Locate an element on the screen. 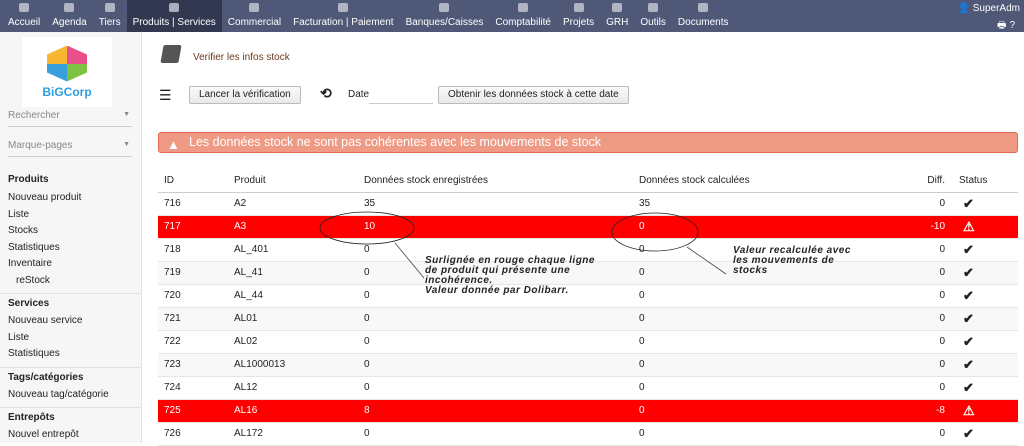 Image resolution: width=1024 pixels, height=446 pixels. table-cell: AL1000013 is located at coordinates (293, 365).